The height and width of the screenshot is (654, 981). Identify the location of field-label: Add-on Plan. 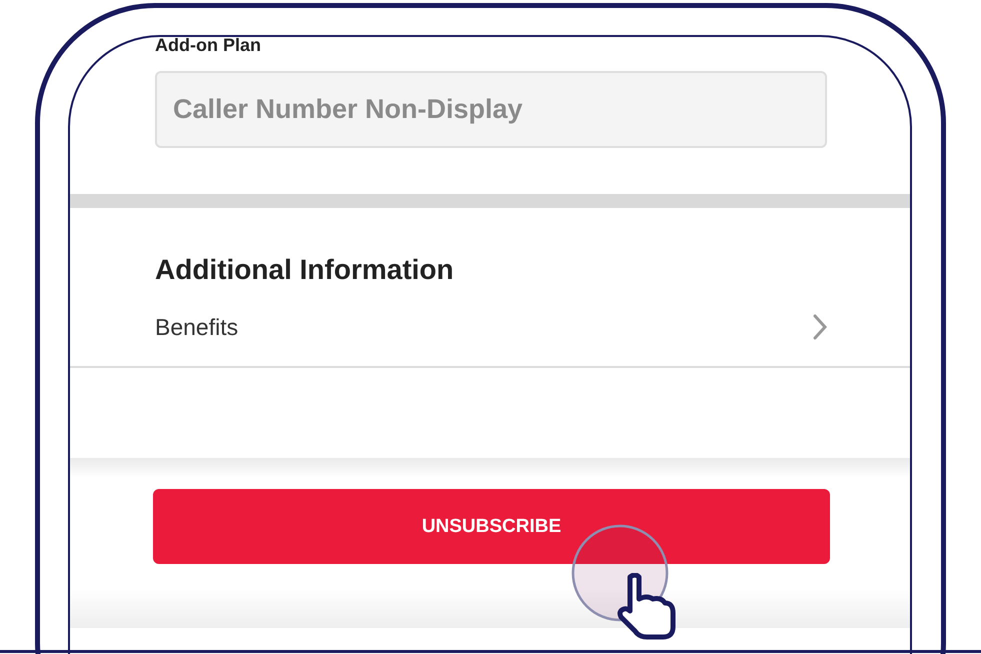
(208, 47).